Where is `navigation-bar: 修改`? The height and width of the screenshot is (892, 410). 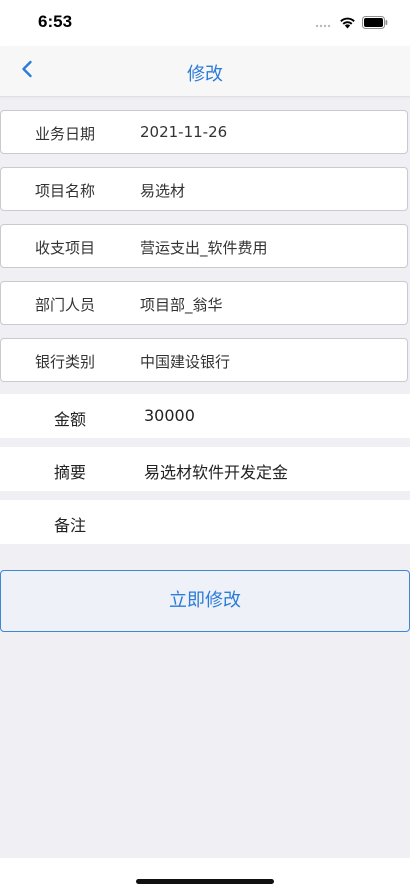
navigation-bar: 修改 is located at coordinates (205, 71).